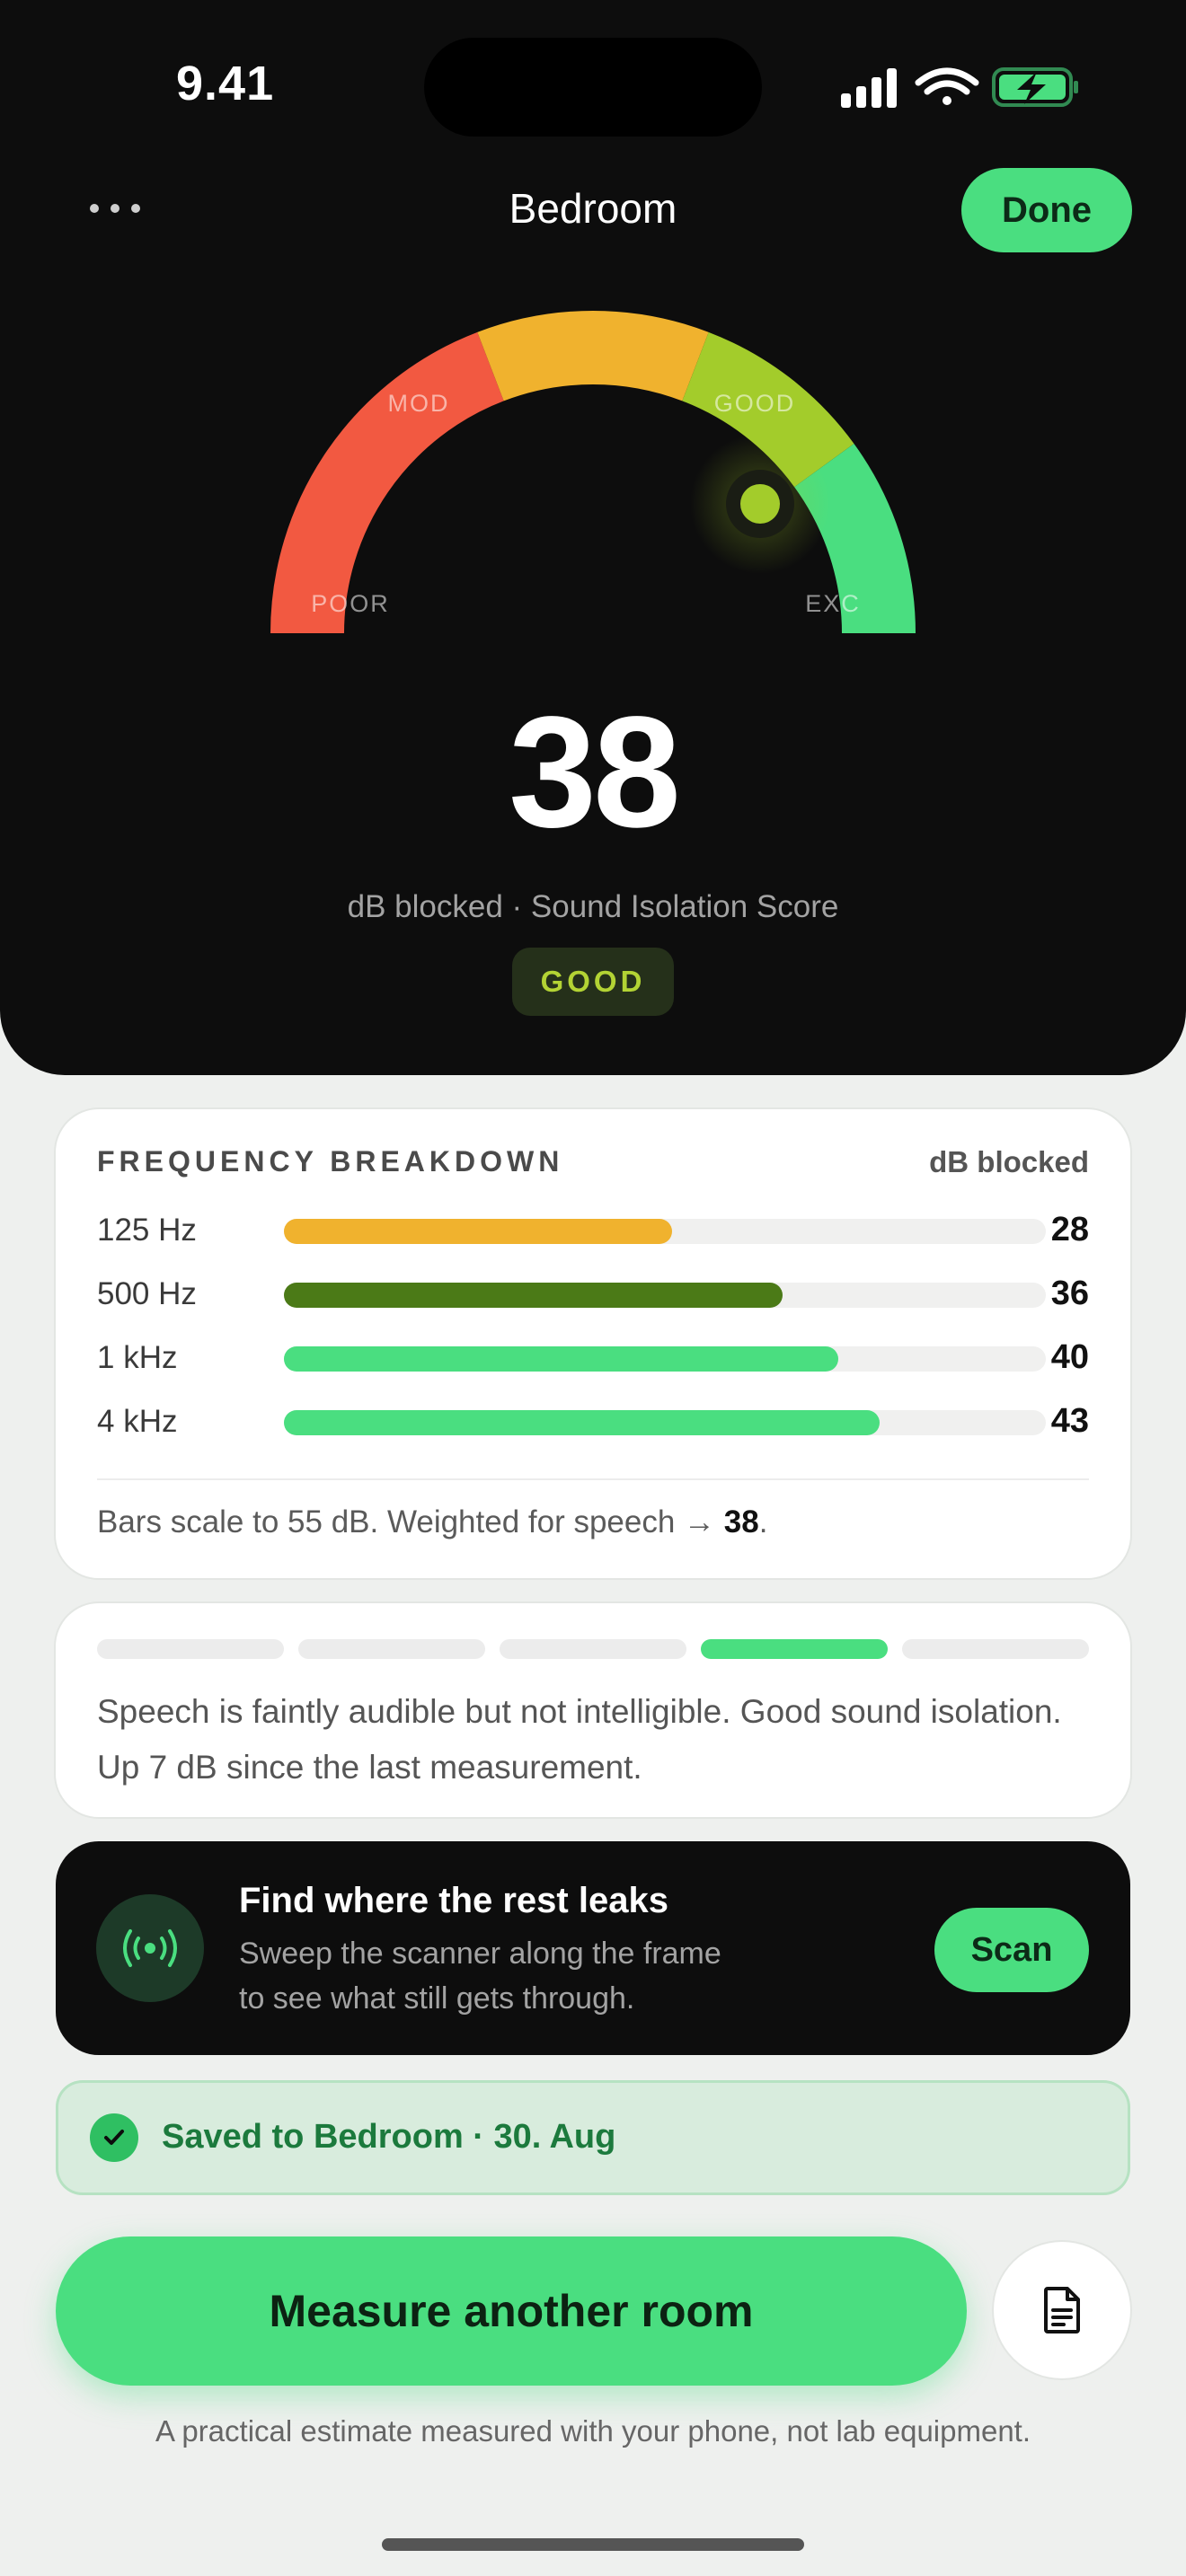  What do you see at coordinates (1069, 1421) in the screenshot?
I see `frequency-value: 43` at bounding box center [1069, 1421].